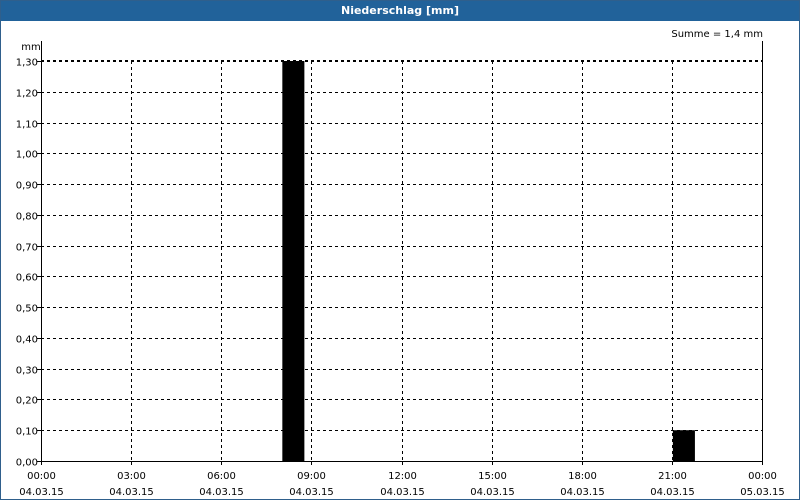 The width and height of the screenshot is (800, 501). I want to click on y-tick-label: 1,00, so click(27, 155).